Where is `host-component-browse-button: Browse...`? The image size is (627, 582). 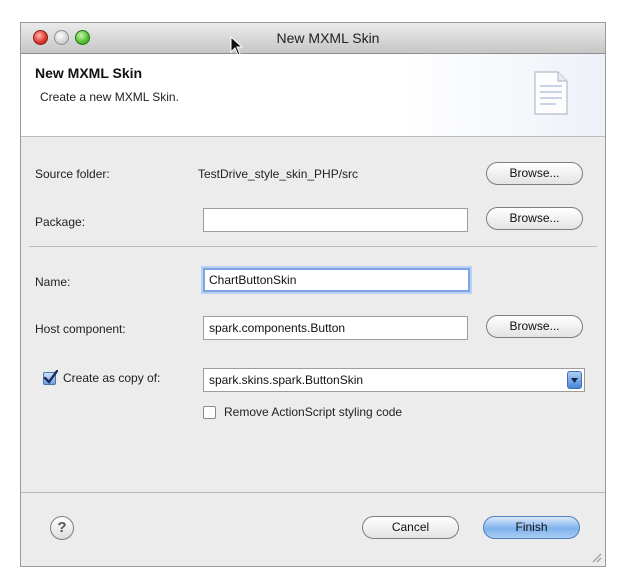 host-component-browse-button: Browse... is located at coordinates (534, 326).